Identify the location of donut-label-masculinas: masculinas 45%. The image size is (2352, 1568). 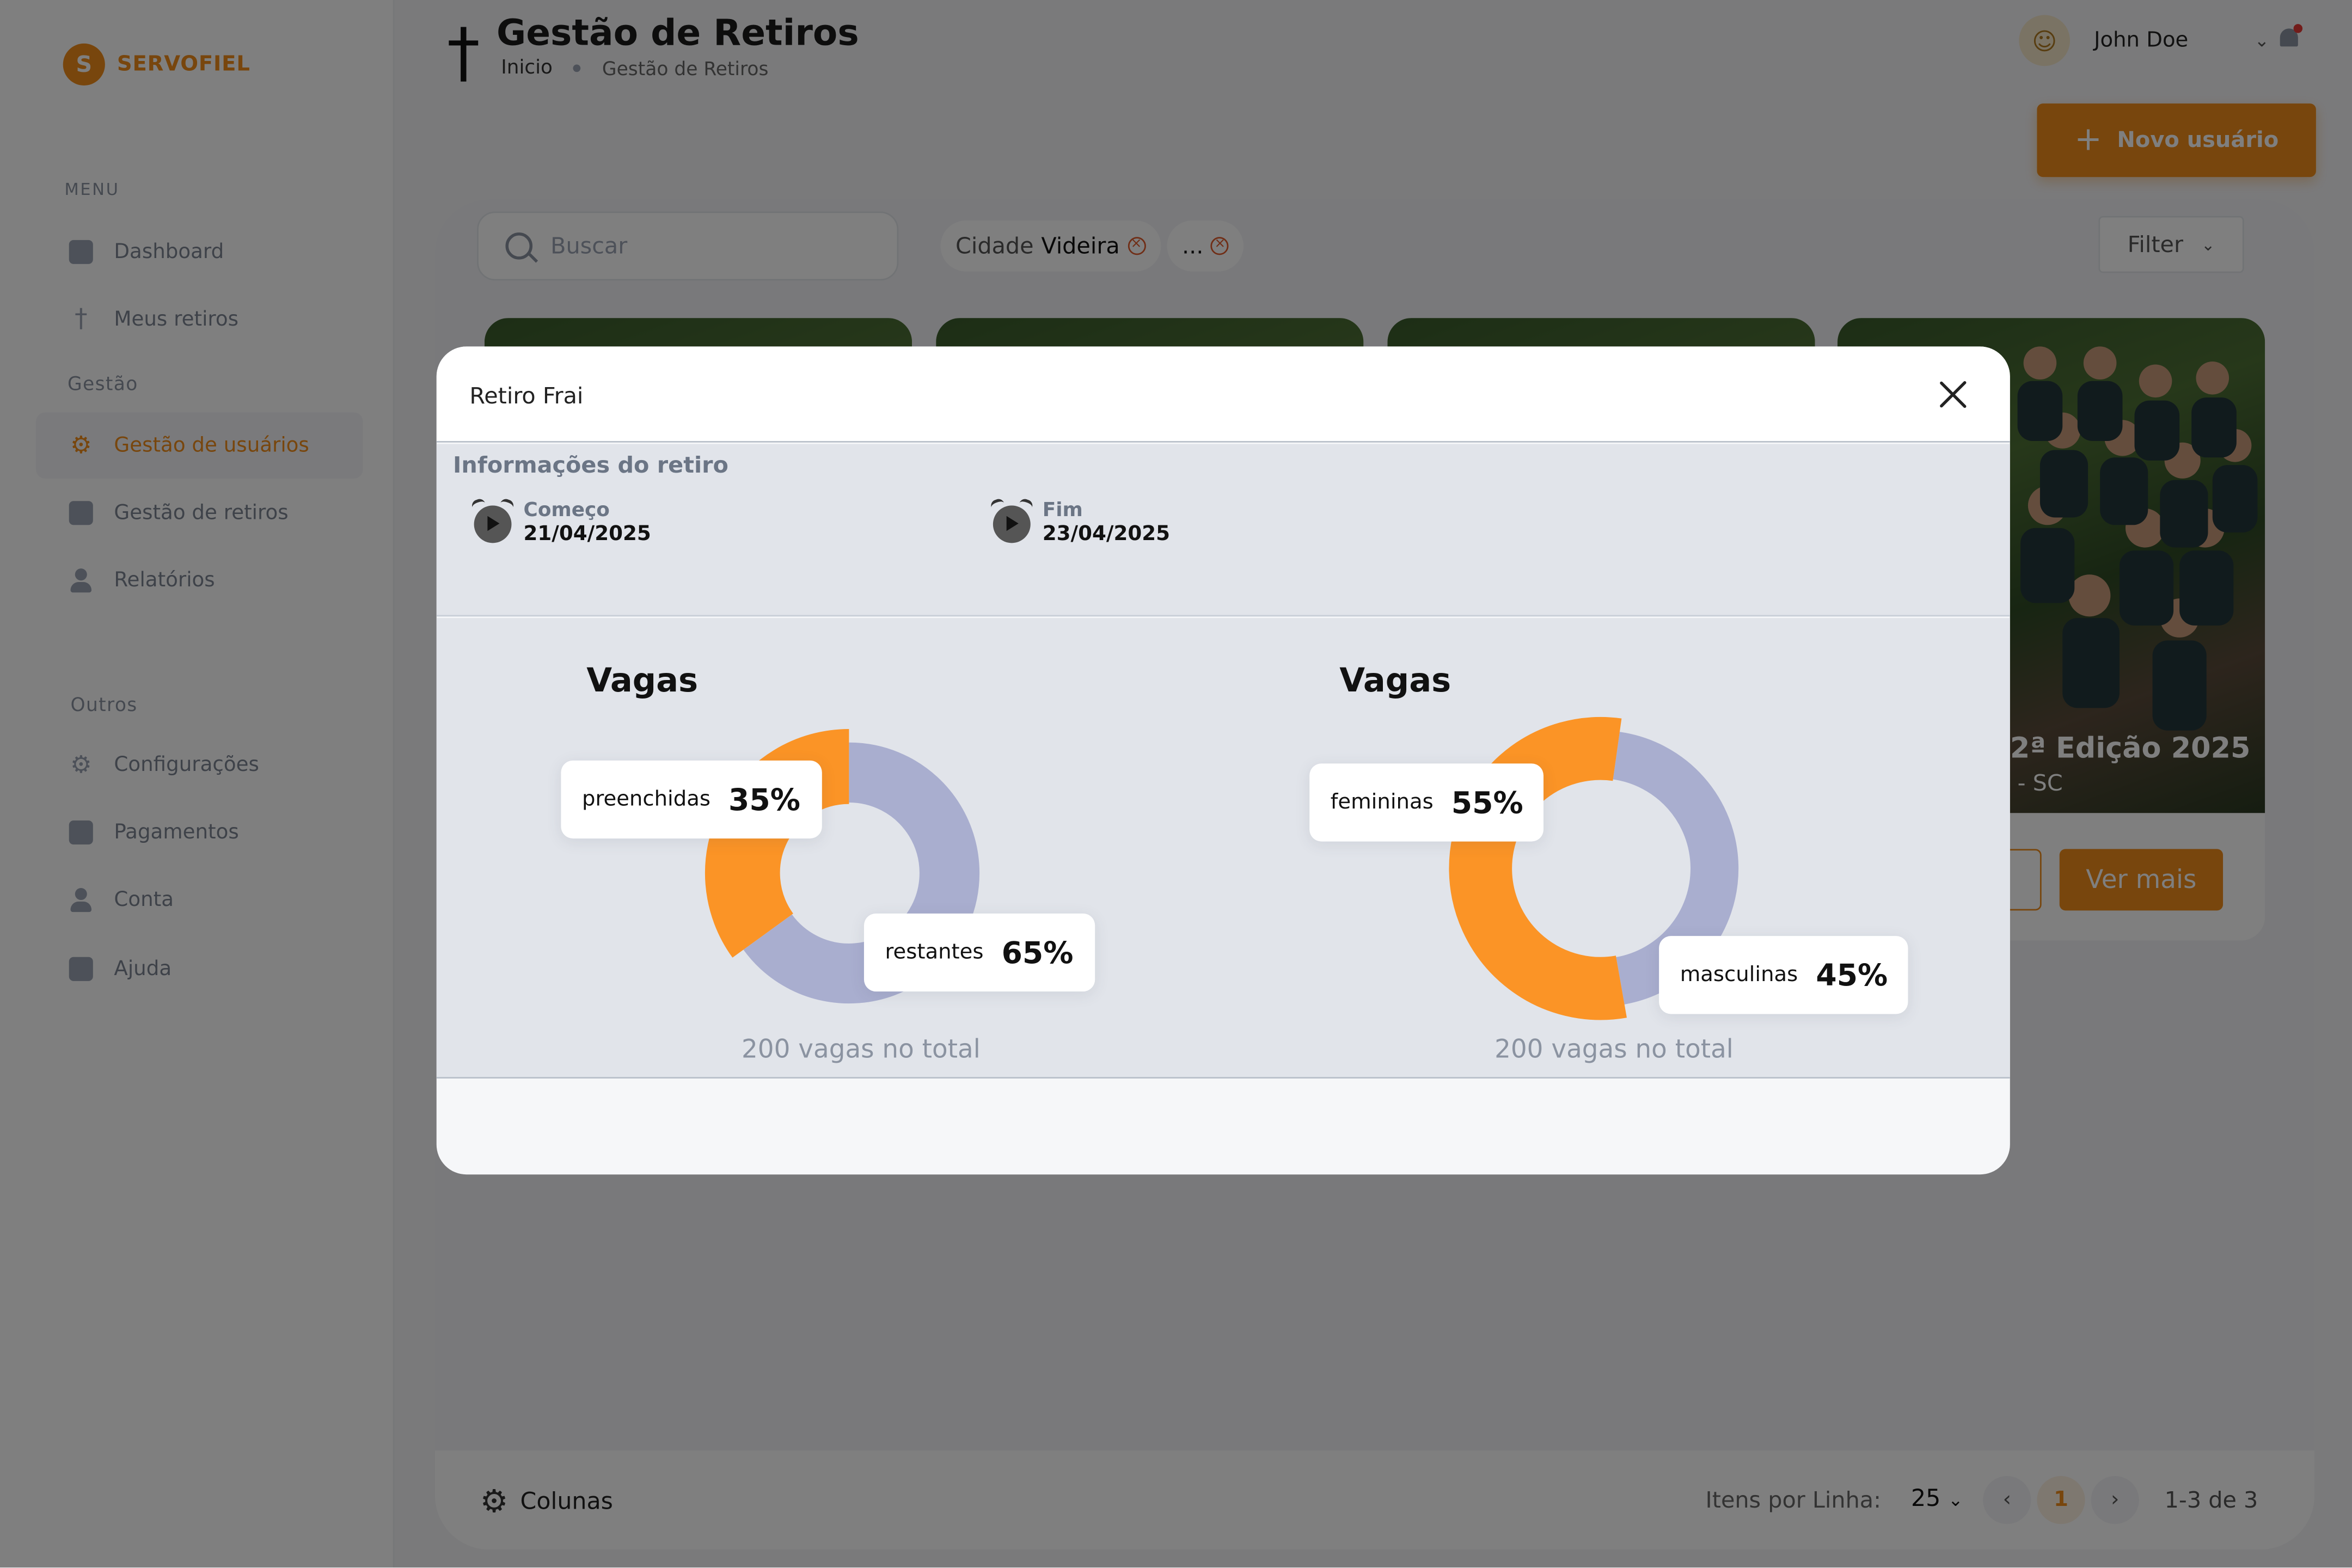
(1784, 975).